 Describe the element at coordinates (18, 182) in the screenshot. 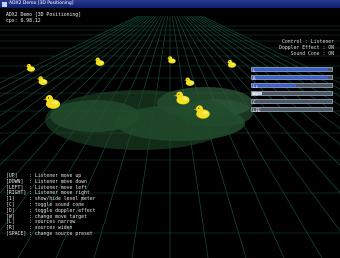

I see `help-key: [DOWN]` at that location.